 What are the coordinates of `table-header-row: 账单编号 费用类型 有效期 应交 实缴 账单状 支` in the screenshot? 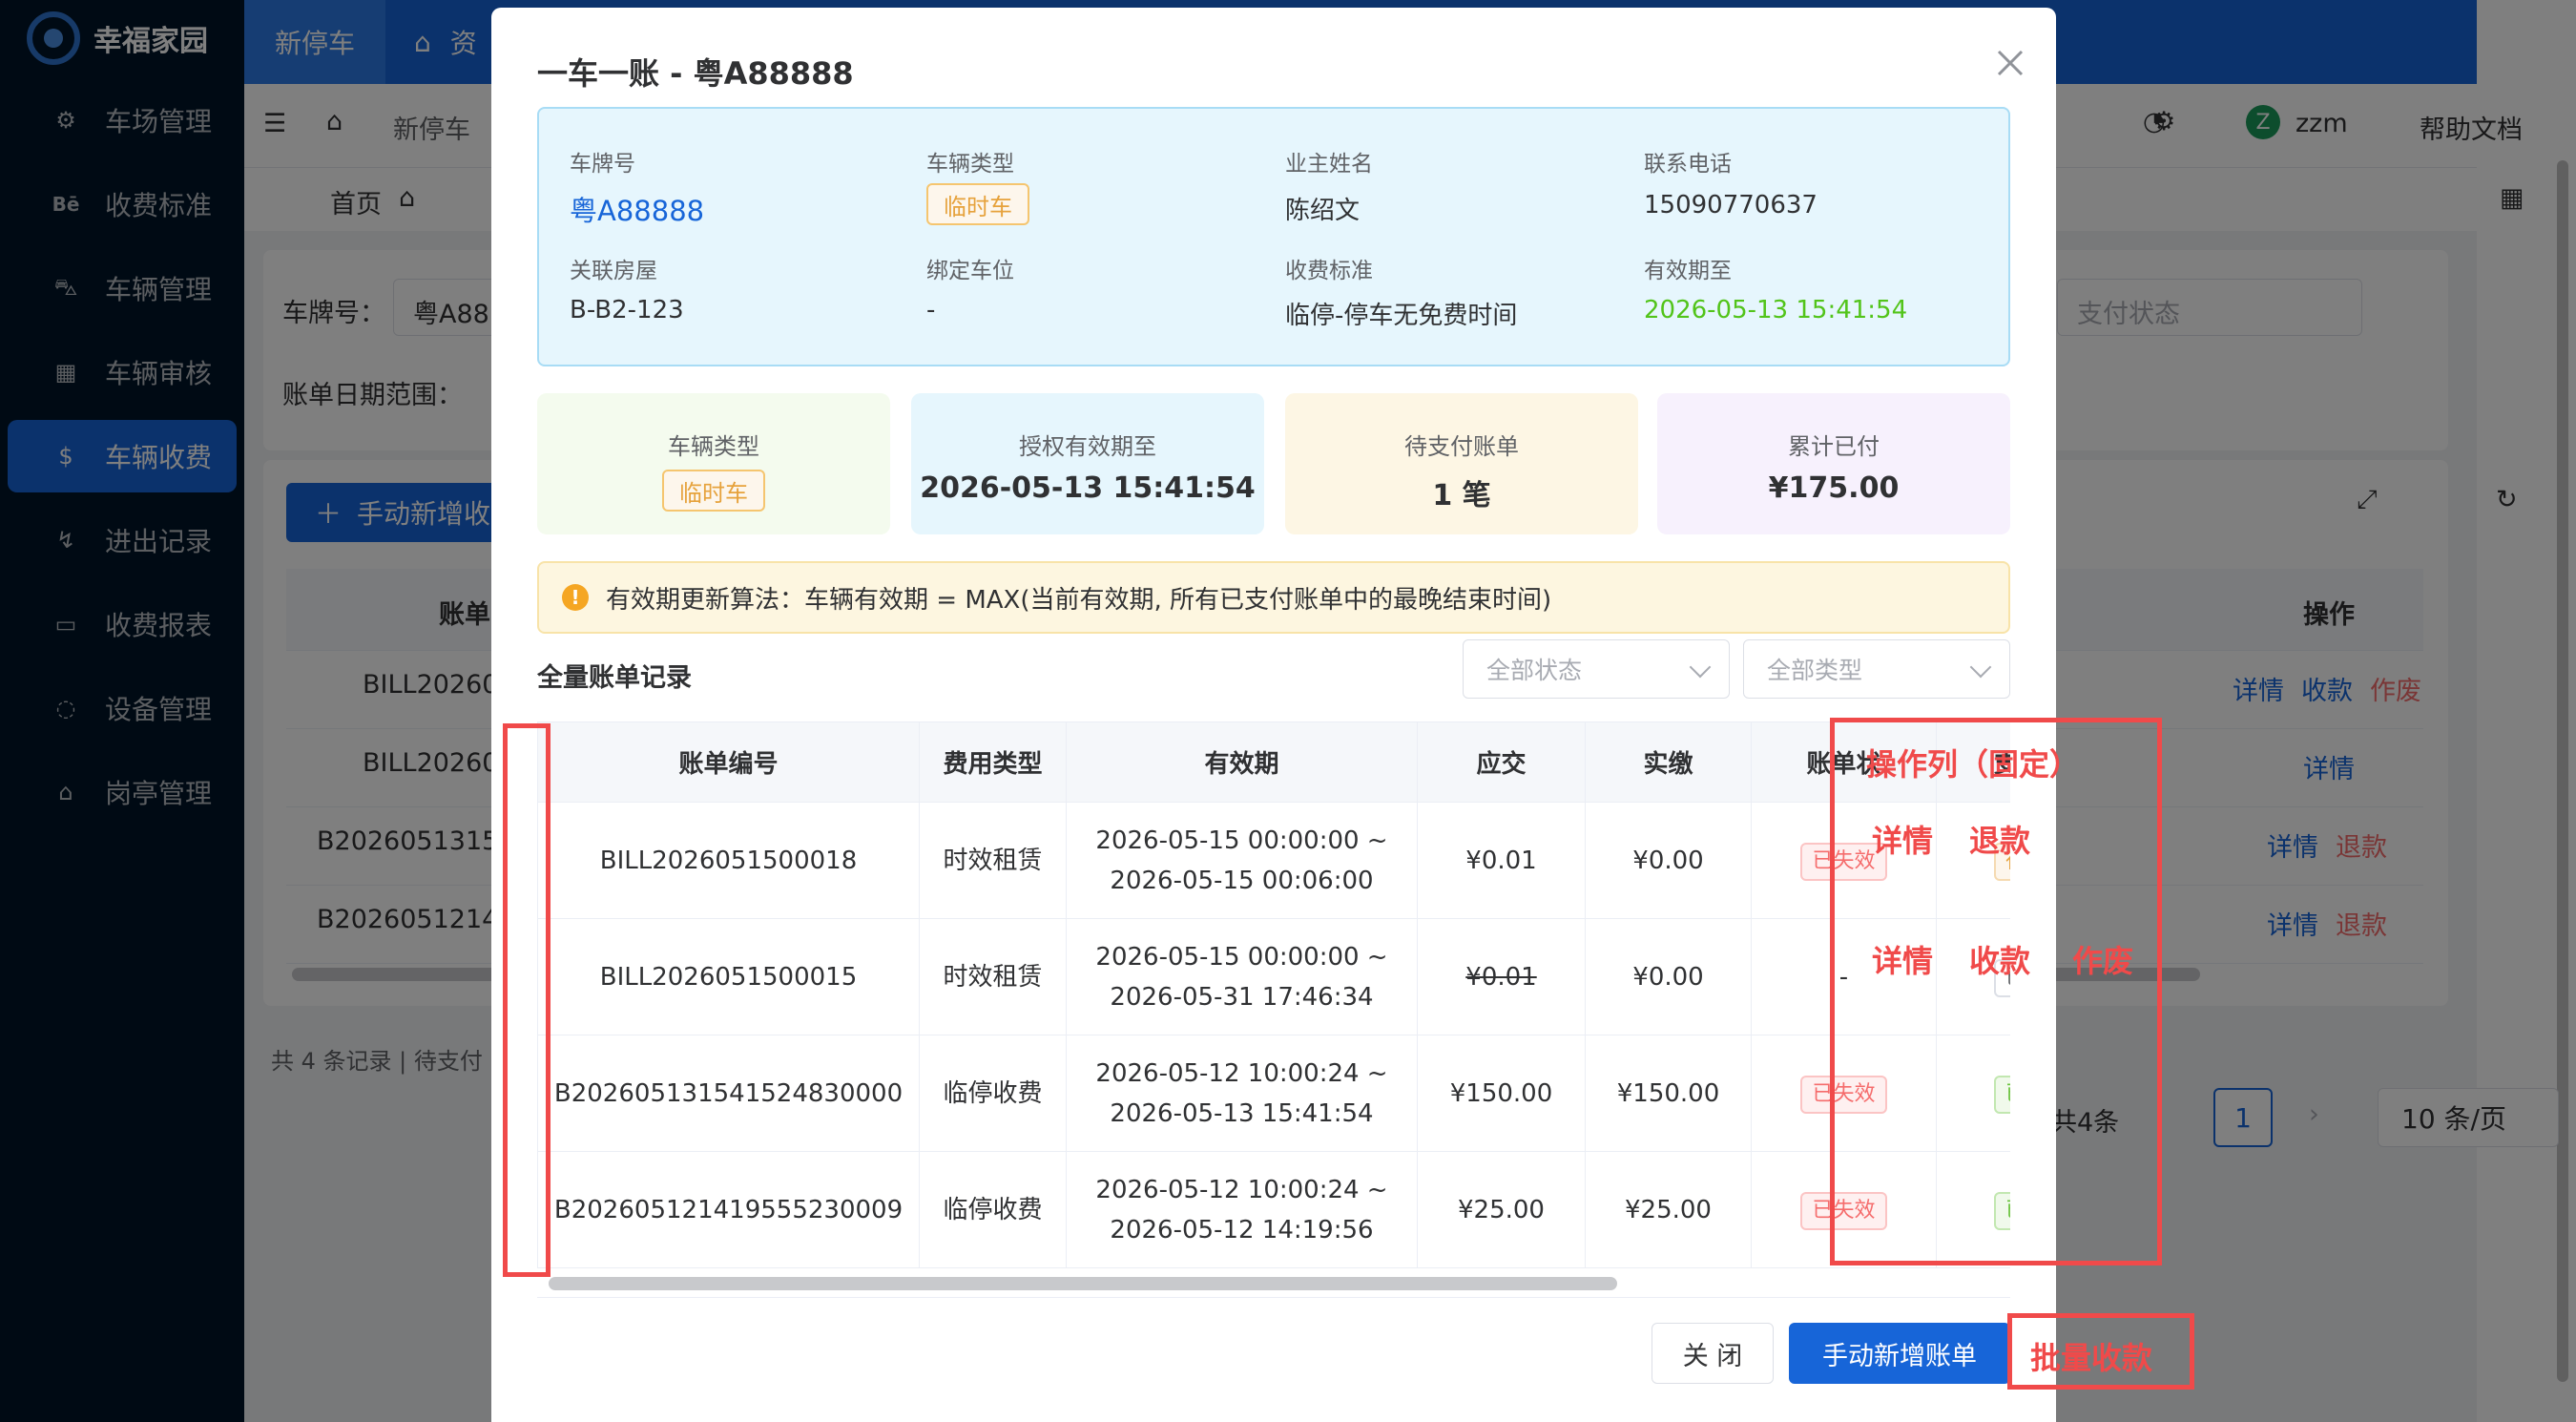 It's located at (1273, 762).